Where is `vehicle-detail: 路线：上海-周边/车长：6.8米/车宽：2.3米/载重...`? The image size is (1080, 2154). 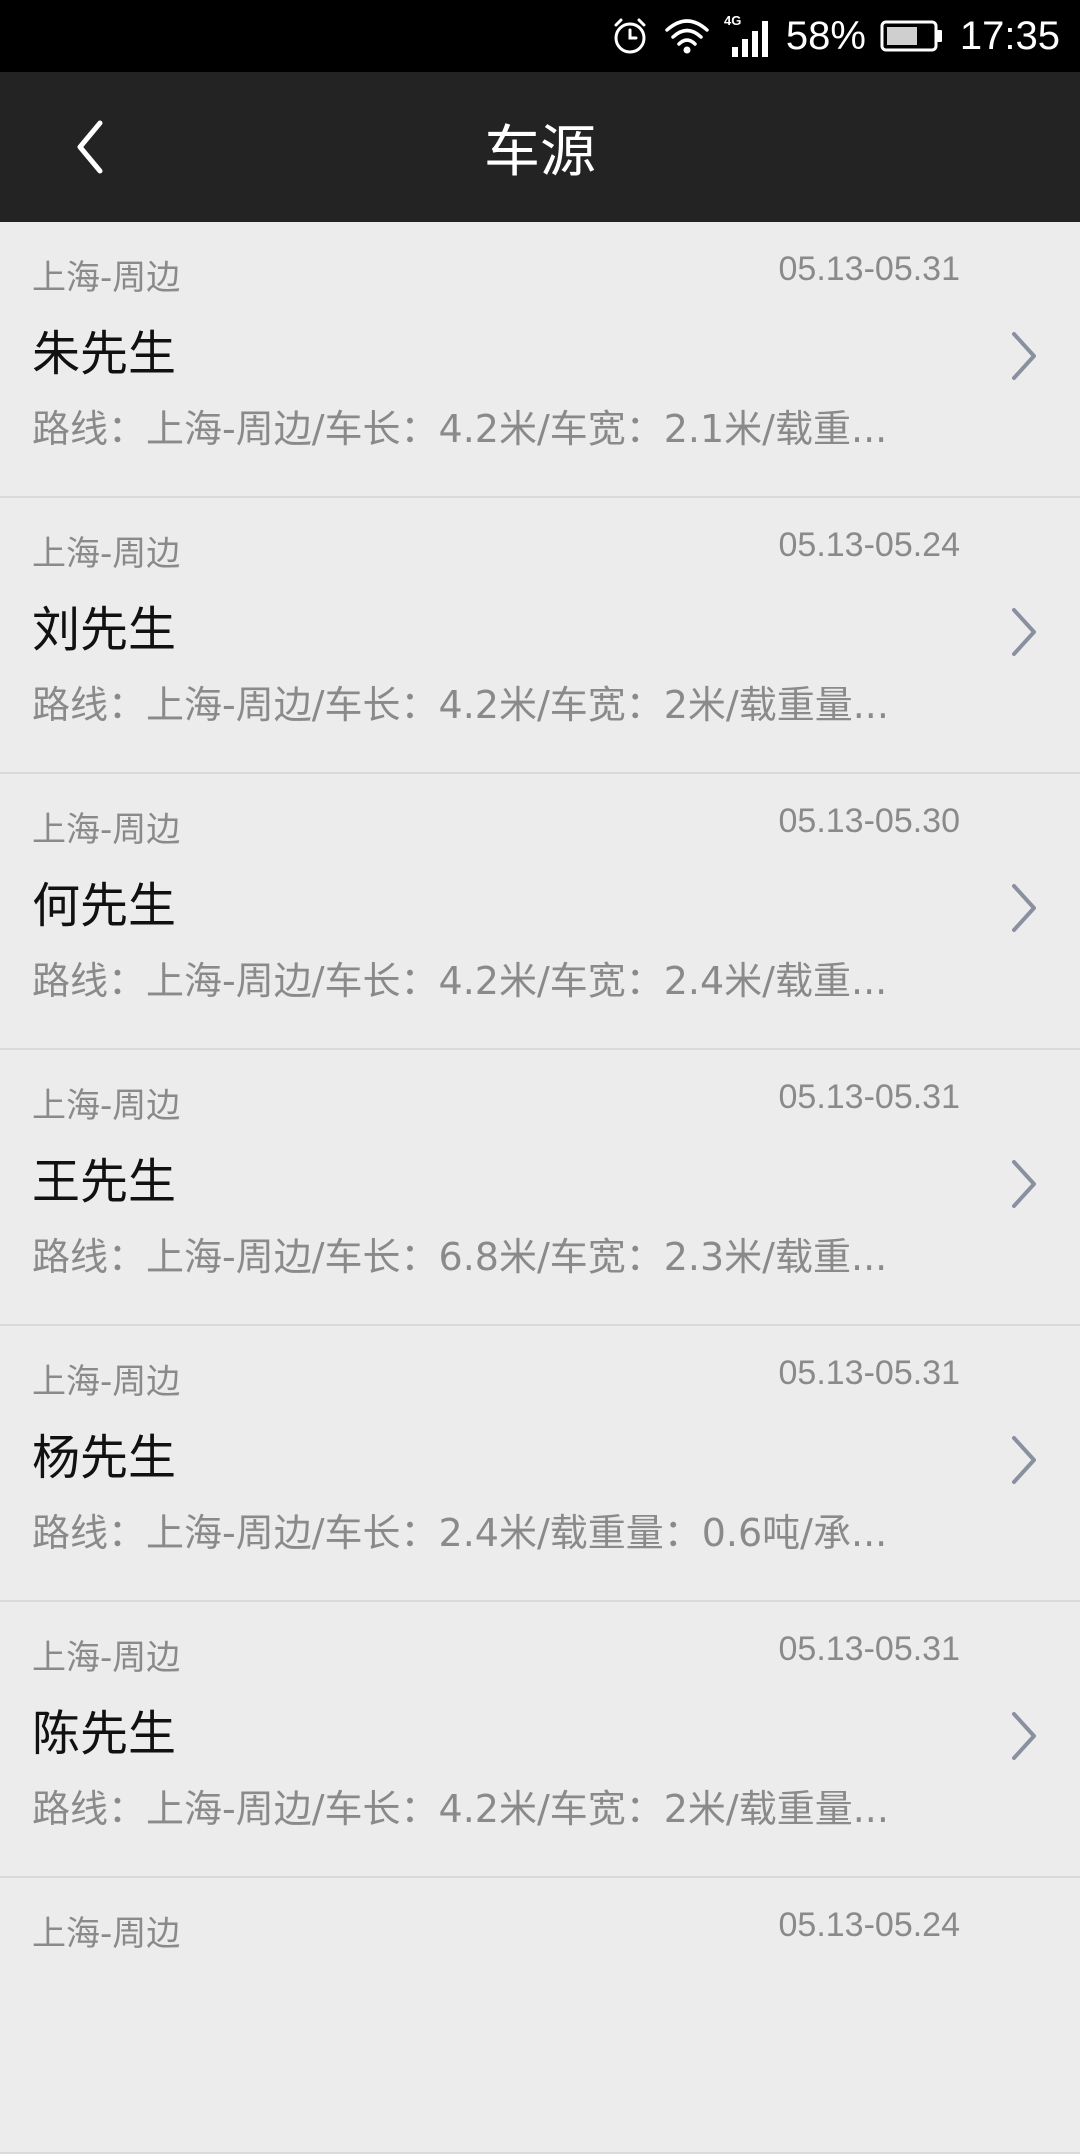
vehicle-detail: 路线：上海-周边/车长：6.8米/车宽：2.3米/载重... is located at coordinates (460, 1257).